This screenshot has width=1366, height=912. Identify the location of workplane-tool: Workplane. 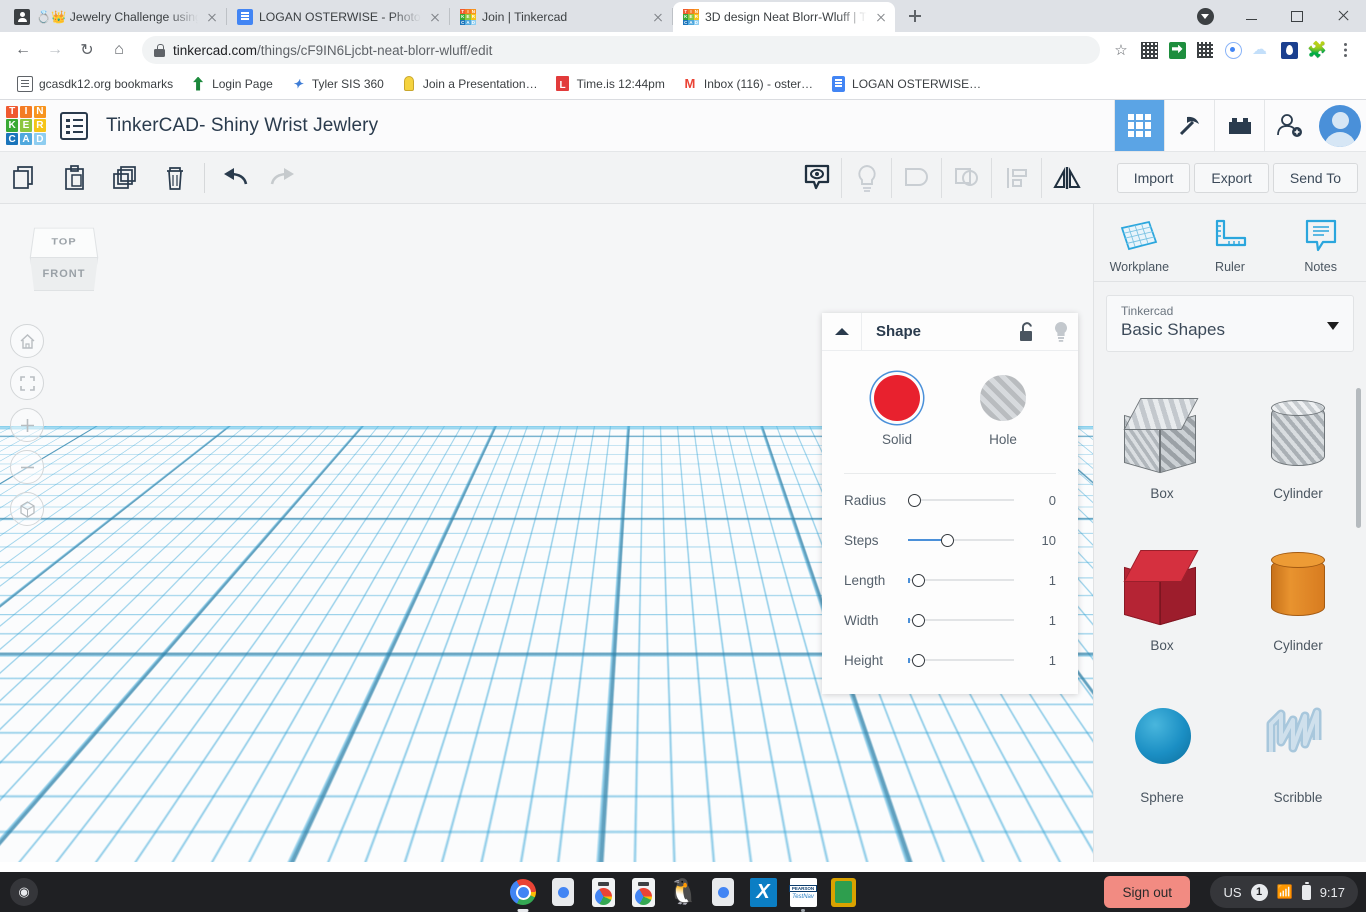
(1139, 246).